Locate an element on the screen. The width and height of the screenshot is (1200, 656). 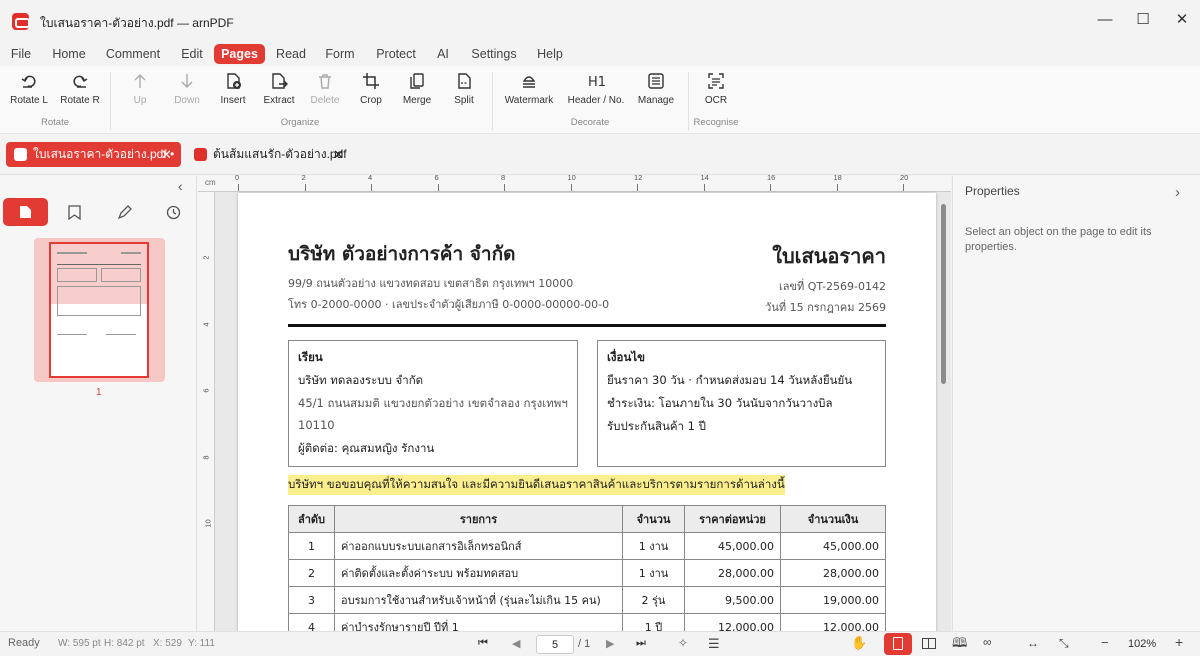
zoom-in-icon: + is located at coordinates (1179, 642).